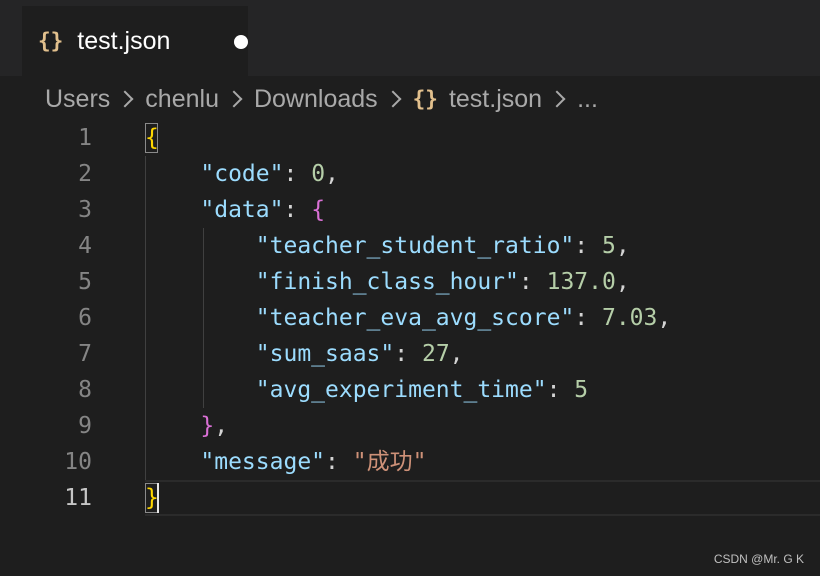  I want to click on line-code: "data": {, so click(235, 210).